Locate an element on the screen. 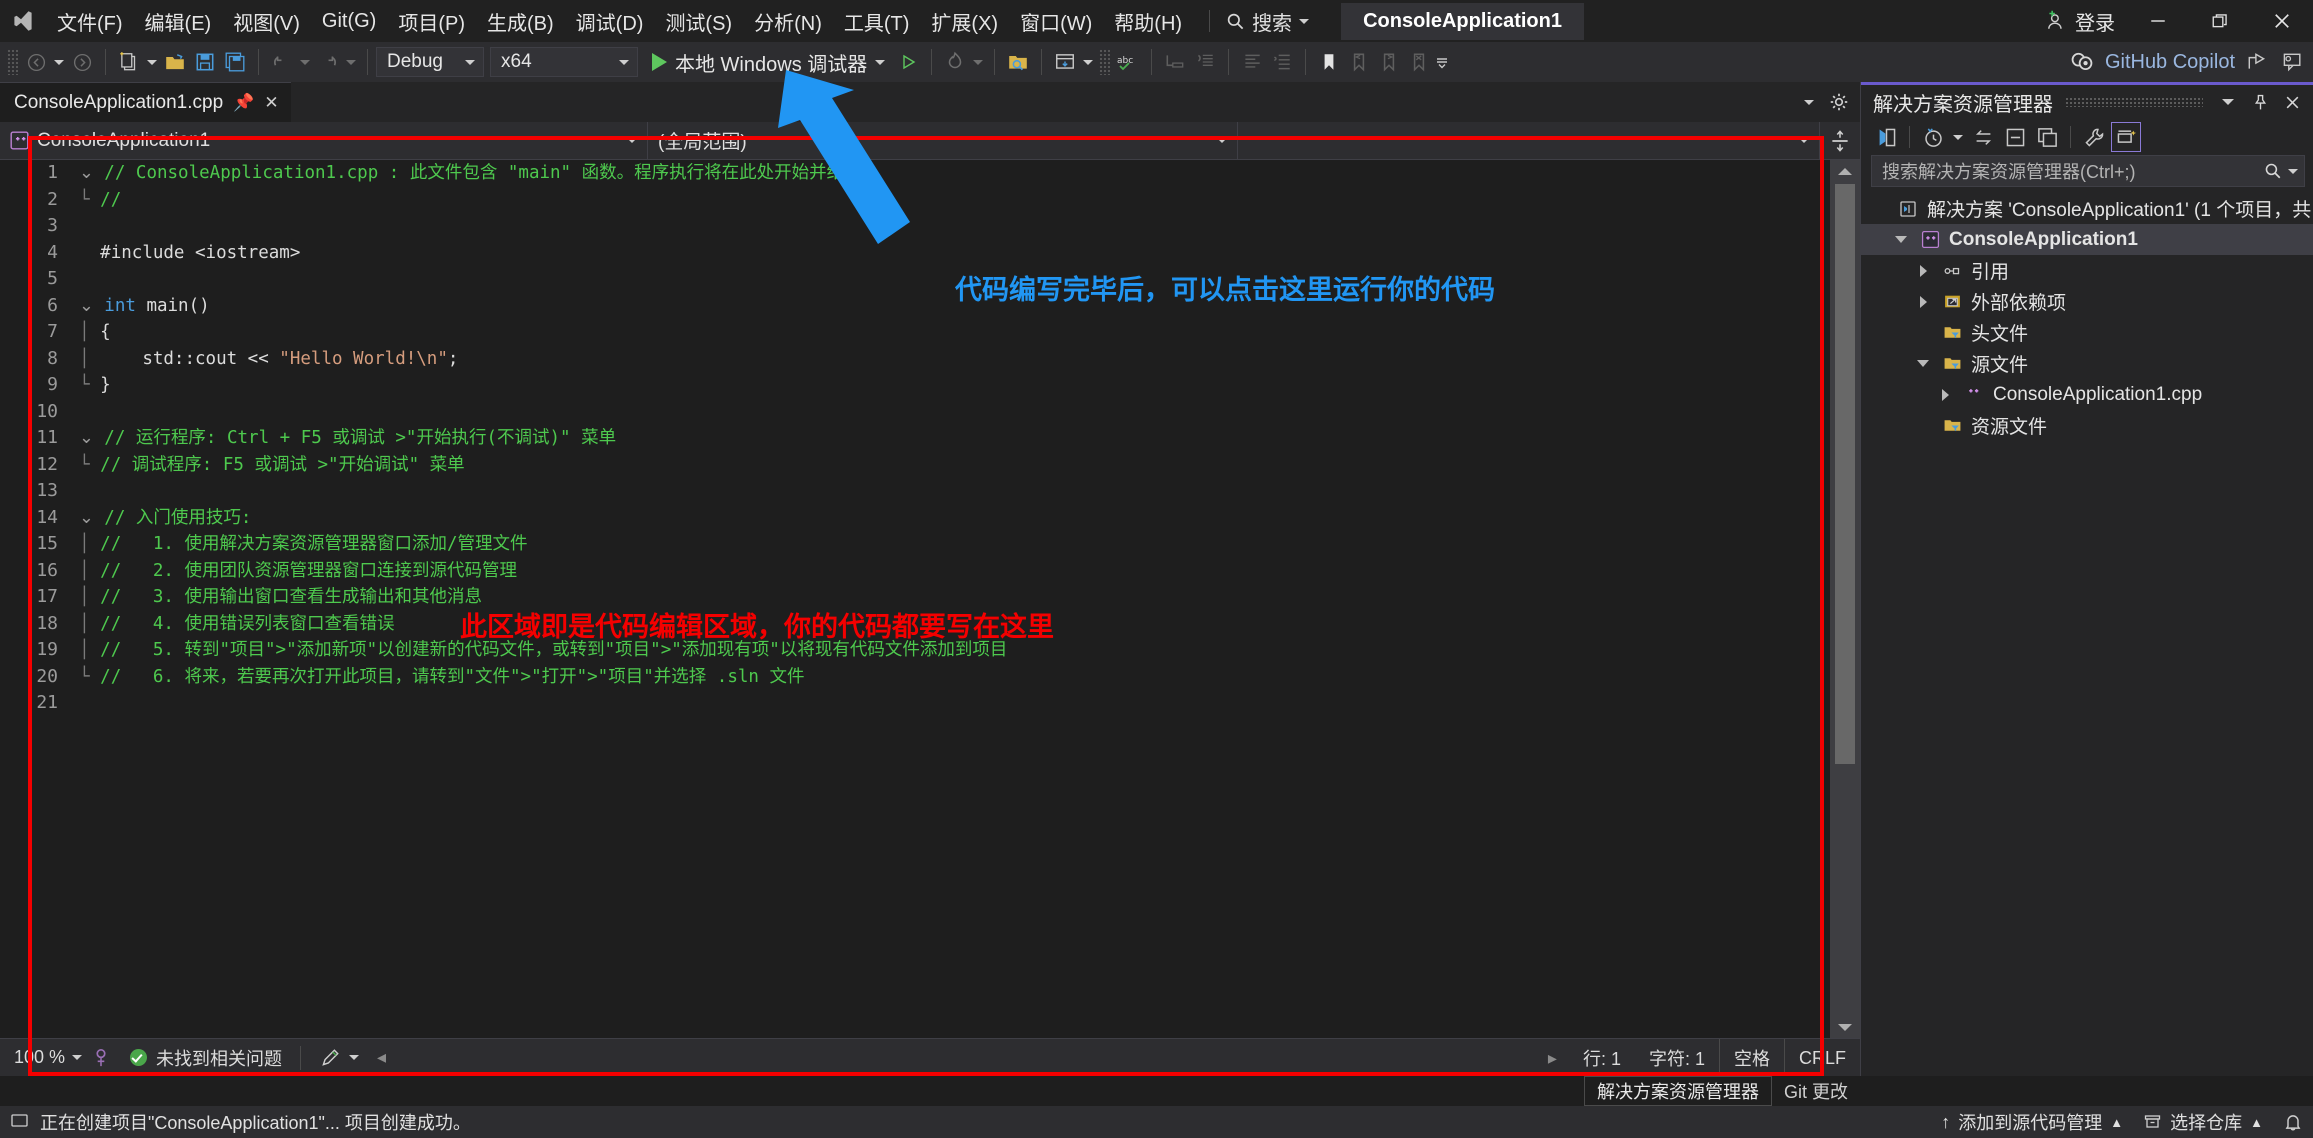 Image resolution: width=2313 pixels, height=1138 pixels. menu-item-extensions: 扩展(X) is located at coordinates (964, 21).